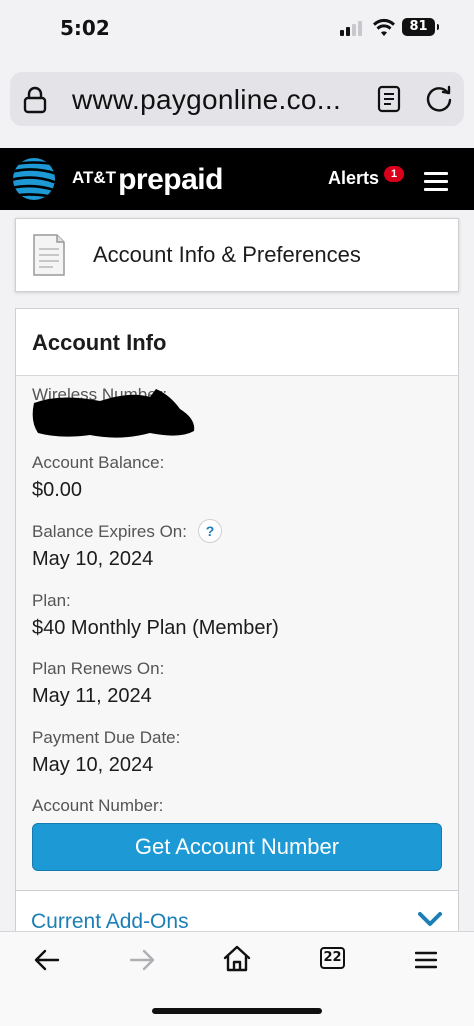 The image size is (474, 1026). I want to click on lock-icon, so click(35, 100).